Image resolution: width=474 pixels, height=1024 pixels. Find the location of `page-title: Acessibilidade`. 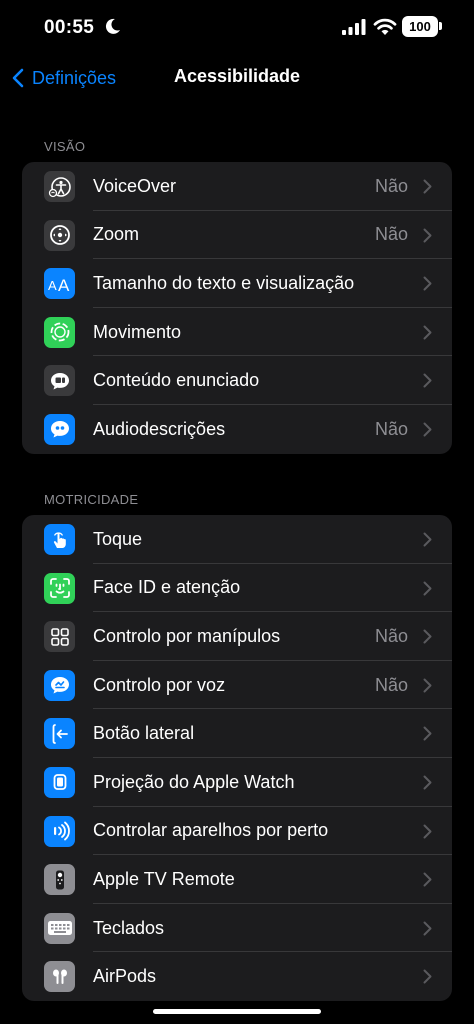

page-title: Acessibilidade is located at coordinates (237, 76).